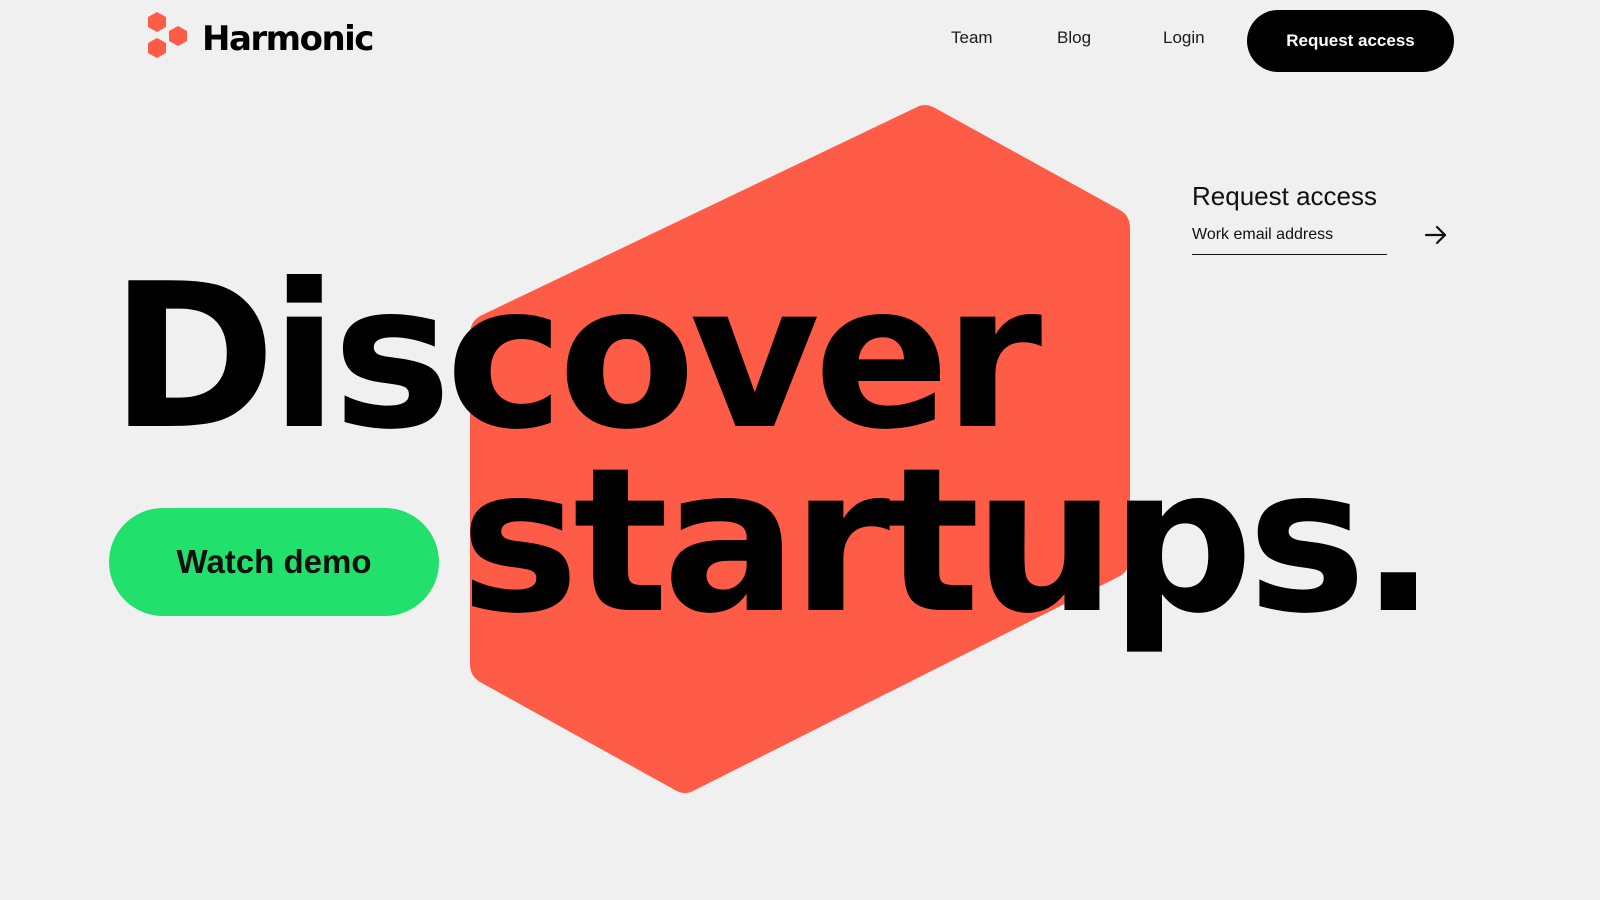 This screenshot has height=900, width=1600. What do you see at coordinates (1289, 237) in the screenshot?
I see `work-email-input` at bounding box center [1289, 237].